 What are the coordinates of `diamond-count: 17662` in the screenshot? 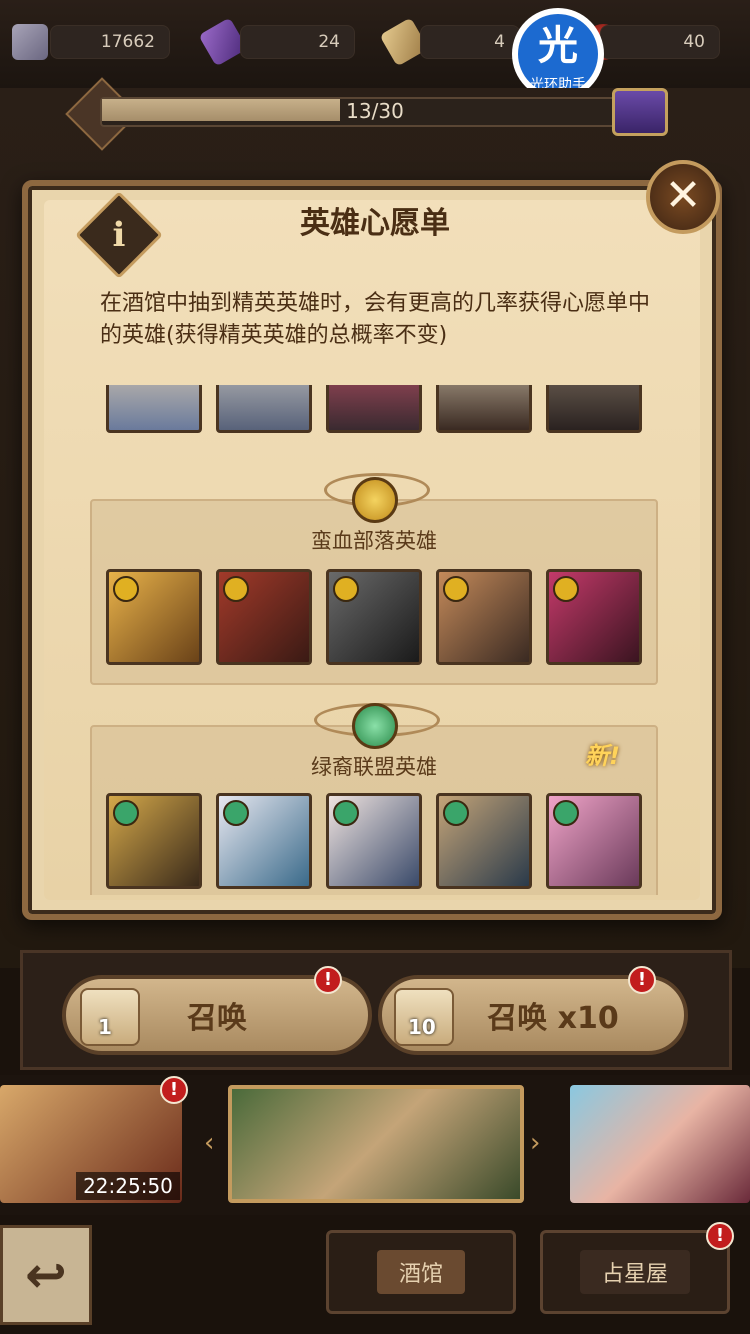 It's located at (110, 42).